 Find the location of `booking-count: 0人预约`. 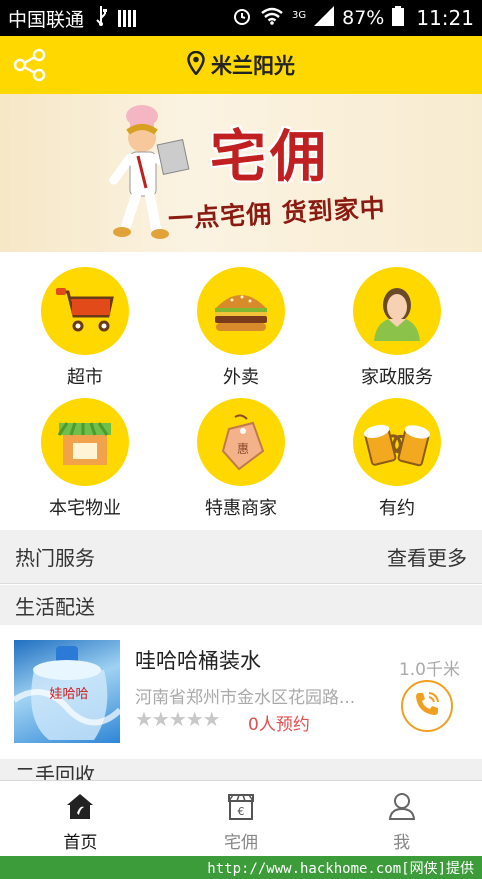

booking-count: 0人预约 is located at coordinates (279, 725).